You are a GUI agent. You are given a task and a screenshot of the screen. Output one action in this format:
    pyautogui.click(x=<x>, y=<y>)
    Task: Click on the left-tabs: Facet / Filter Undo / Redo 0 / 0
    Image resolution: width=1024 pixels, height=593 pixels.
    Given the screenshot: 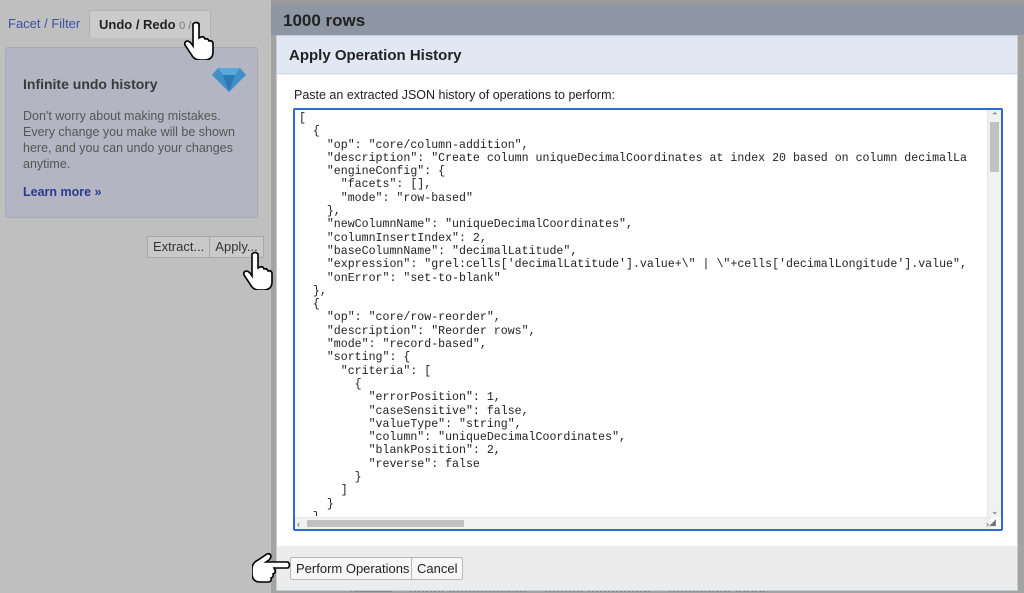 What is the action you would take?
    pyautogui.click(x=135, y=21)
    